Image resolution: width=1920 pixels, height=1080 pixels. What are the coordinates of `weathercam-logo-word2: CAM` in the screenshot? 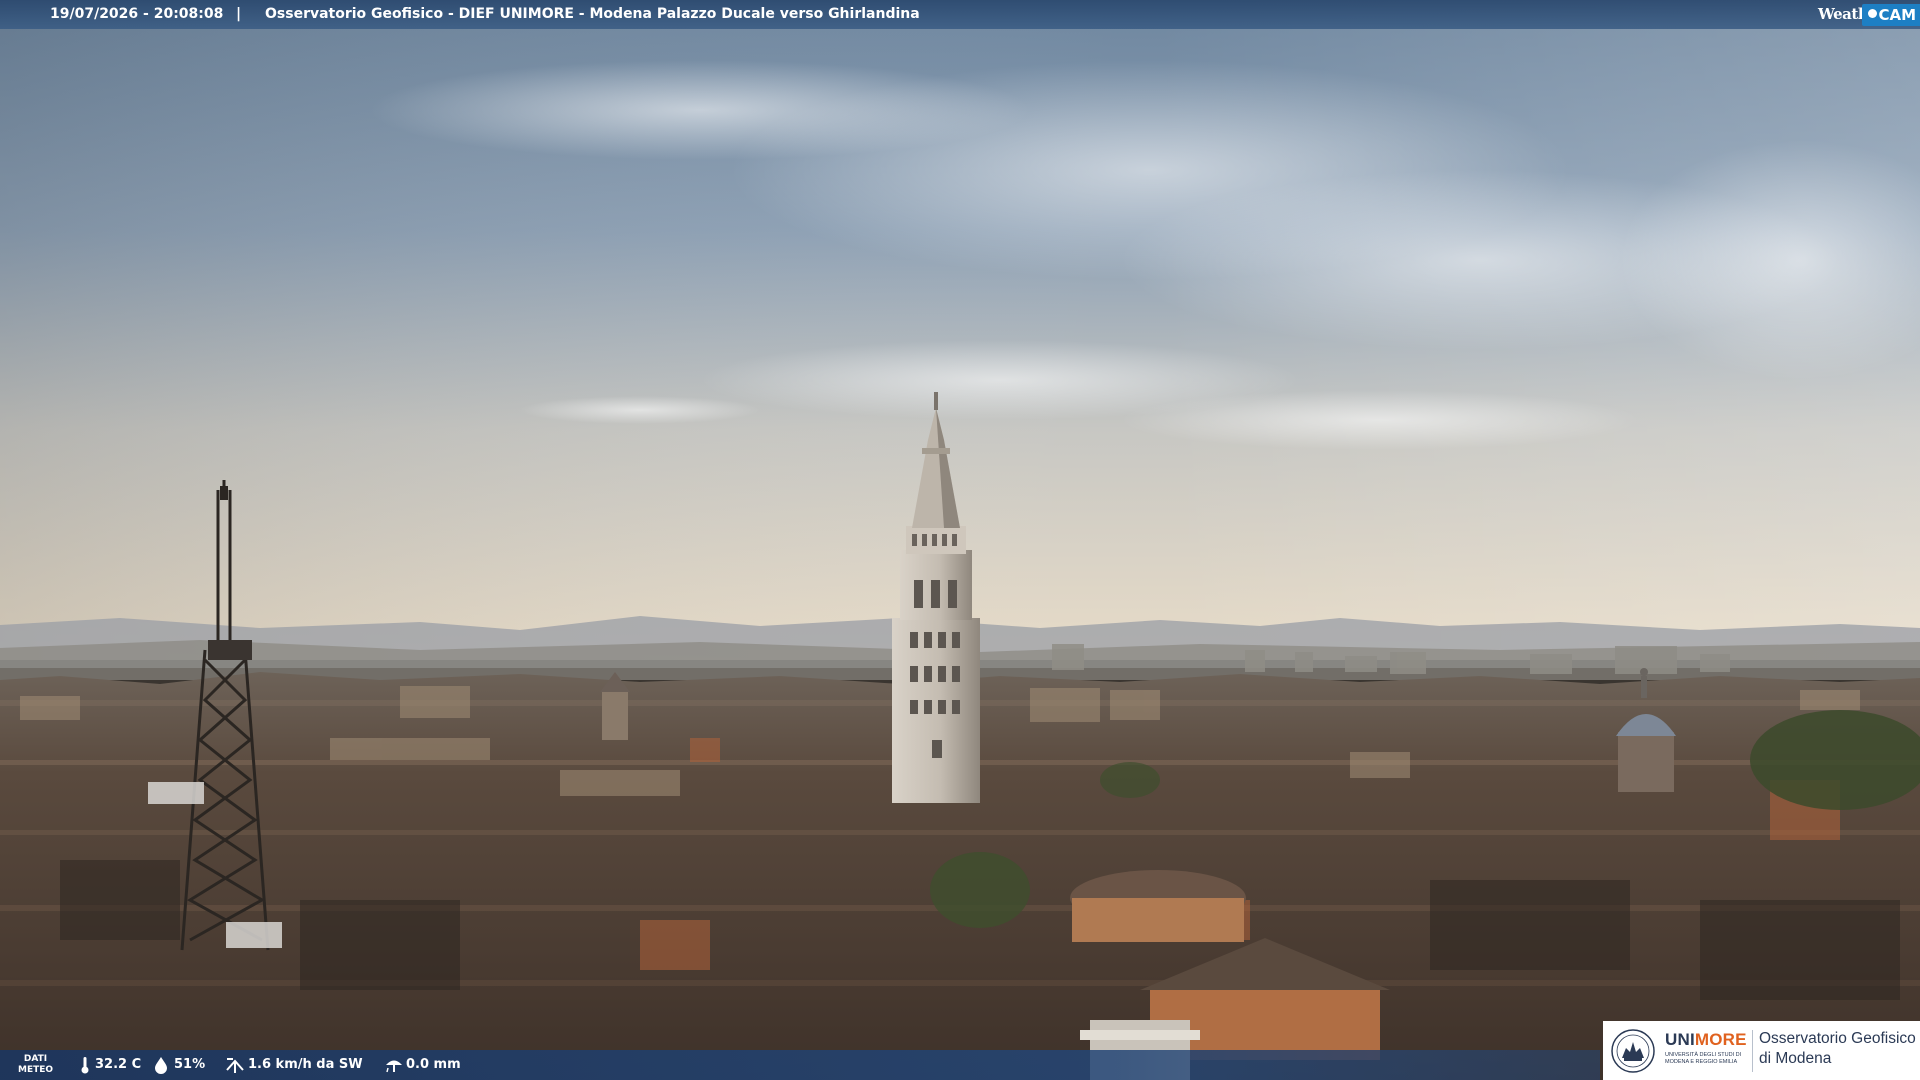 It's located at (1891, 15).